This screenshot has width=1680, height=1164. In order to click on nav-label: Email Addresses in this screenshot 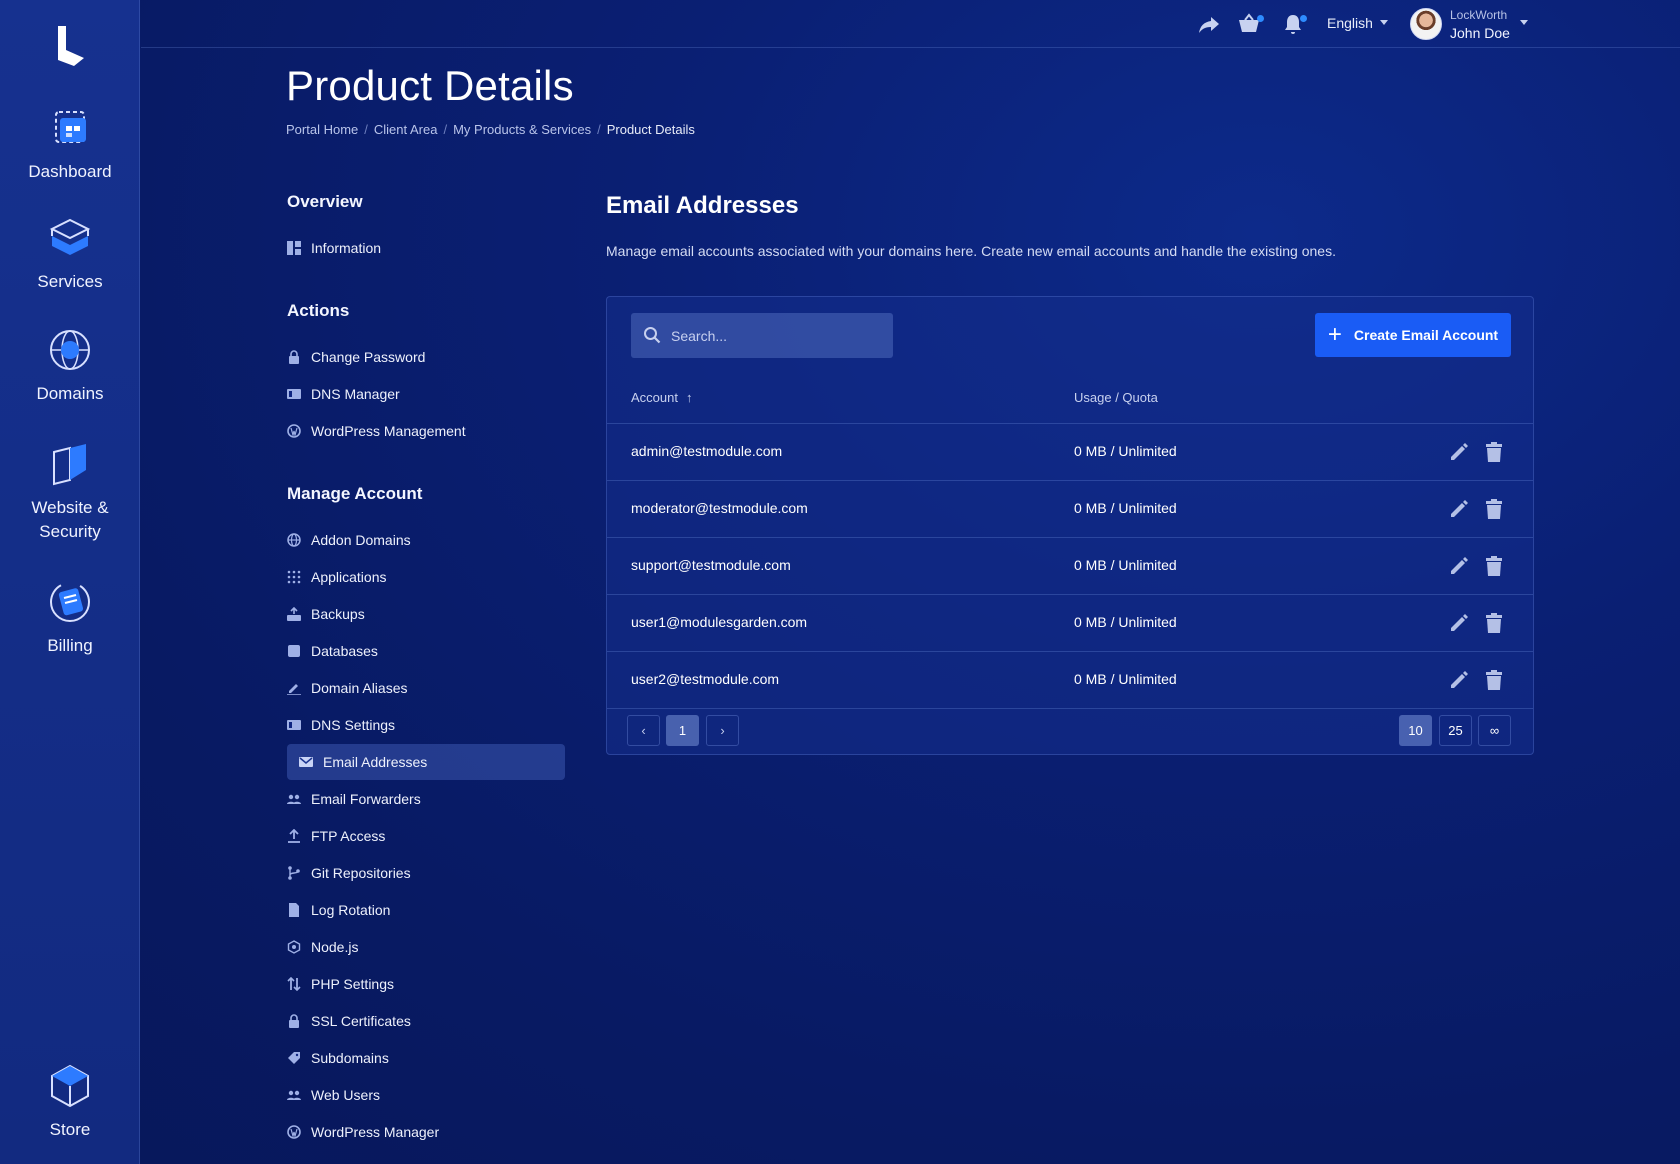, I will do `click(375, 762)`.